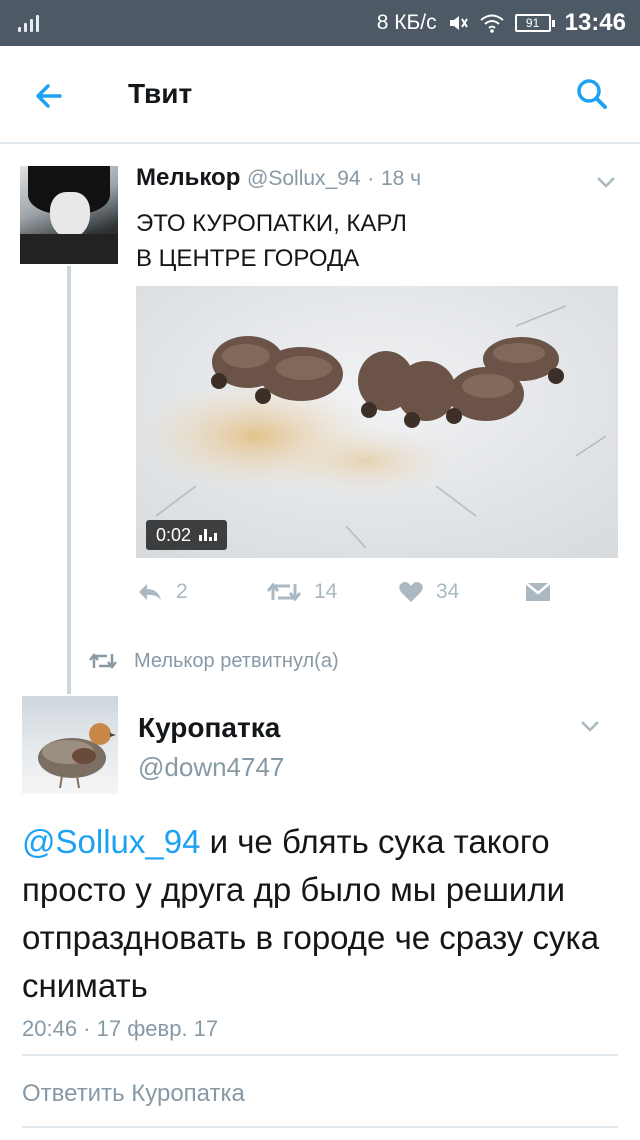 This screenshot has width=640, height=1140. Describe the element at coordinates (326, 591) in the screenshot. I see `retweet-count: 14` at that location.